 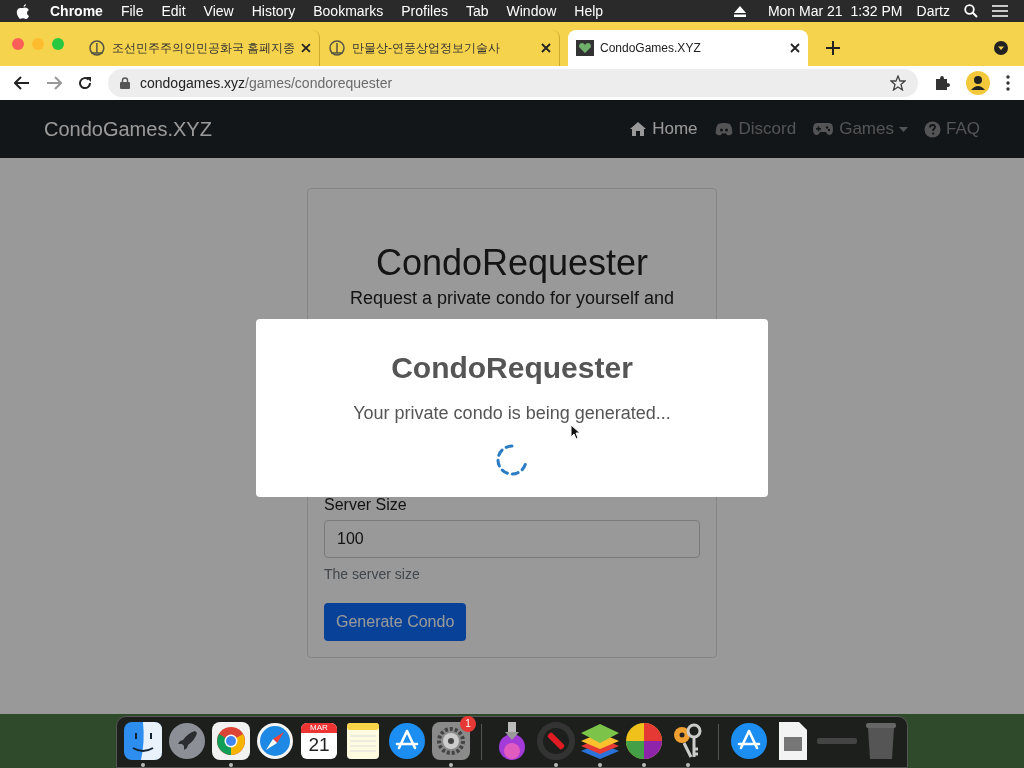 I want to click on minimized-window-icon, so click(x=837, y=741).